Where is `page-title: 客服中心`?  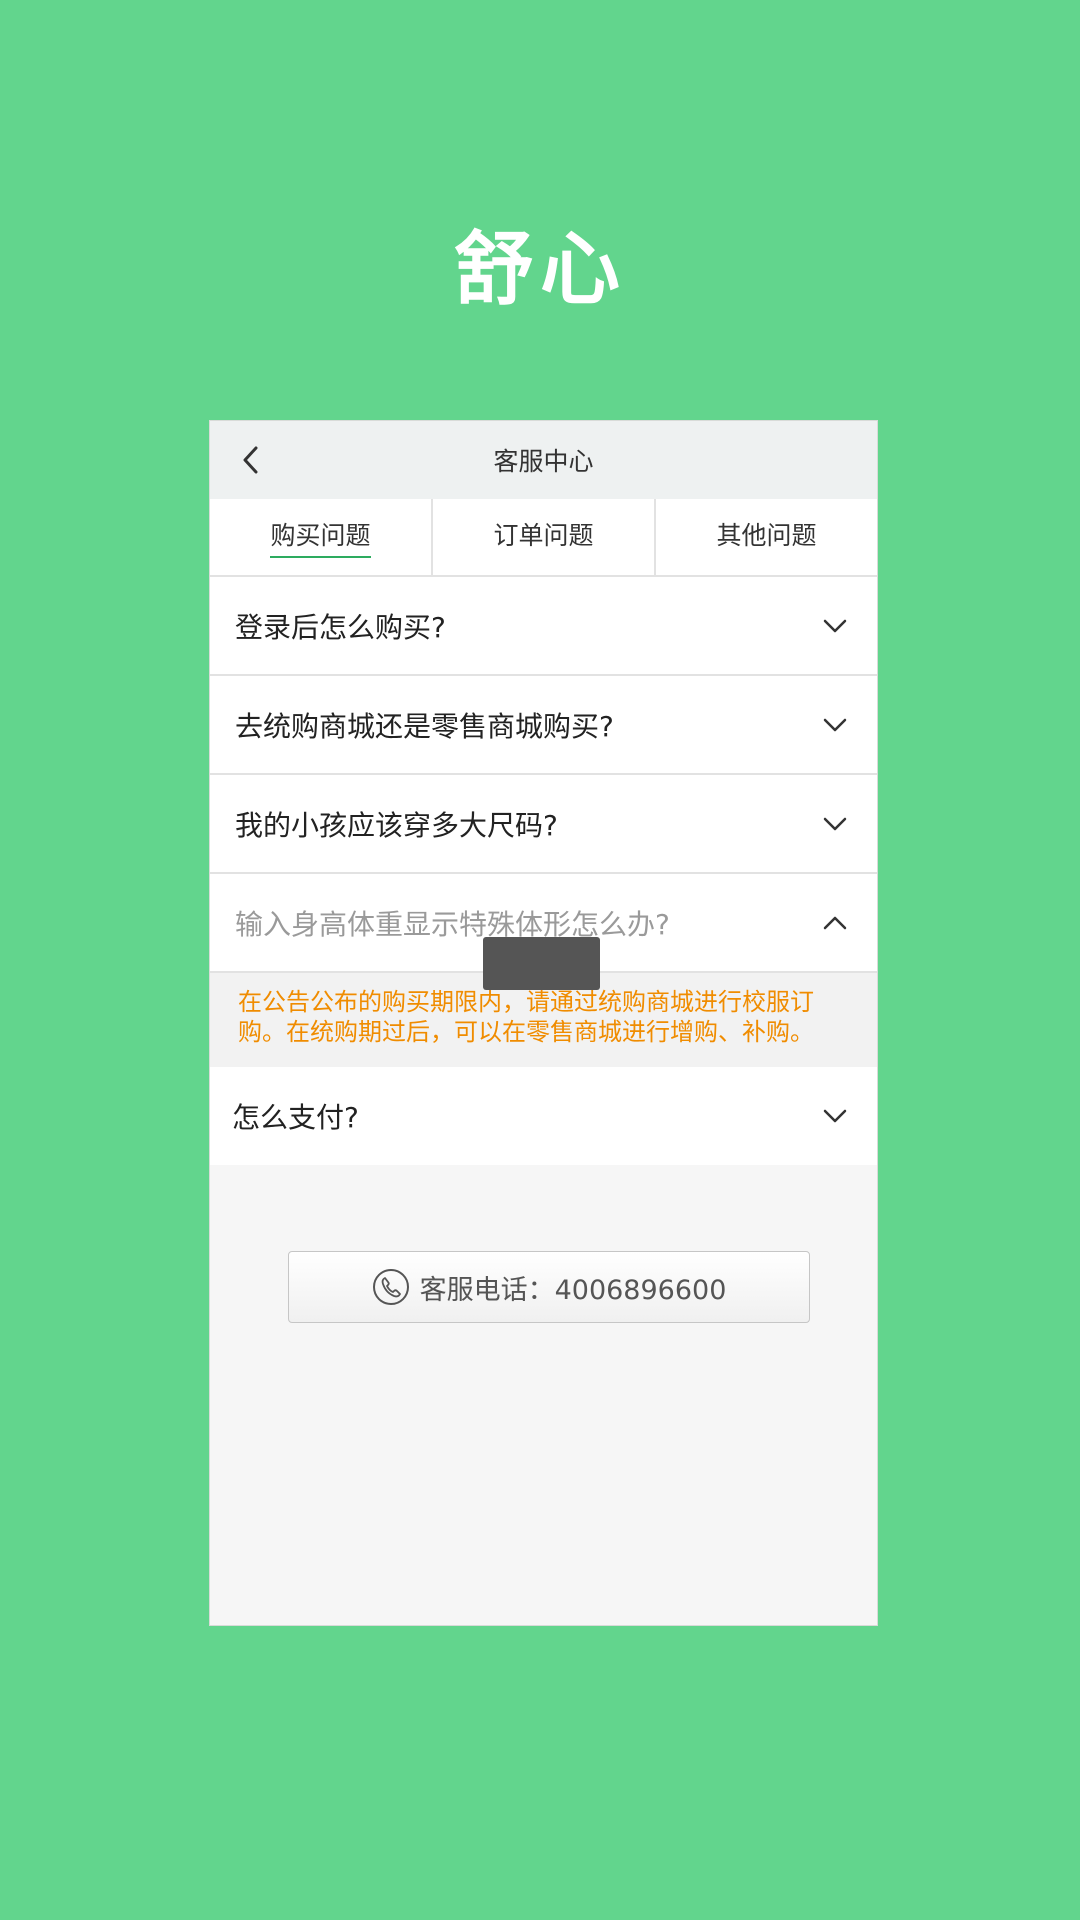
page-title: 客服中心 is located at coordinates (543, 461).